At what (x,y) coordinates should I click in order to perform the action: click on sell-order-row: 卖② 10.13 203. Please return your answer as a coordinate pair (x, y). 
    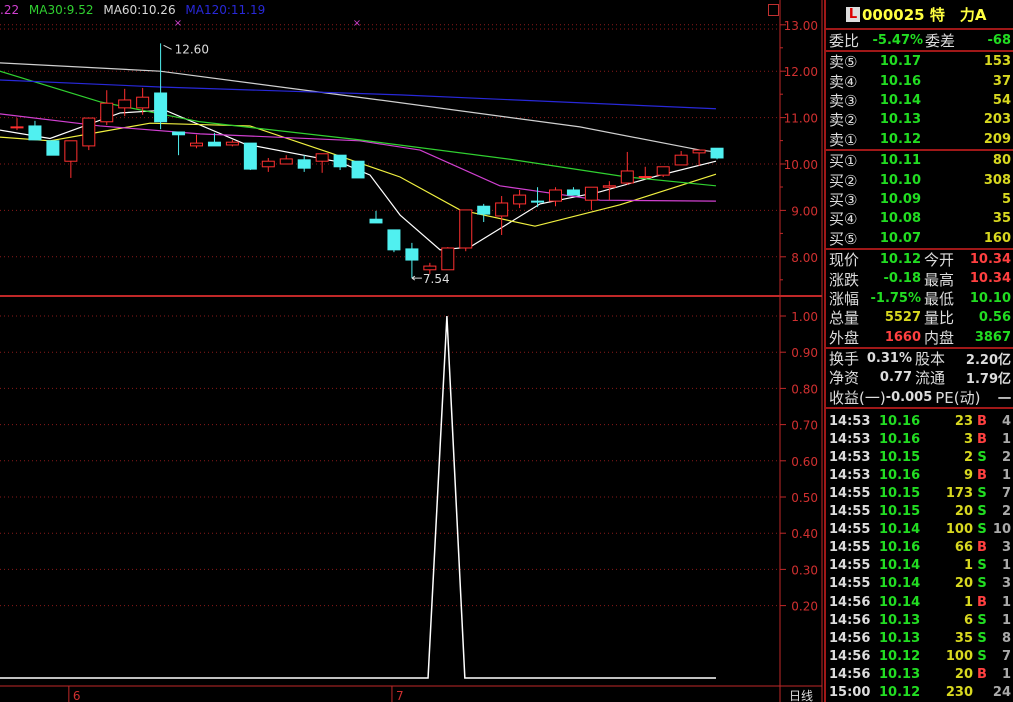
    Looking at the image, I should click on (919, 119).